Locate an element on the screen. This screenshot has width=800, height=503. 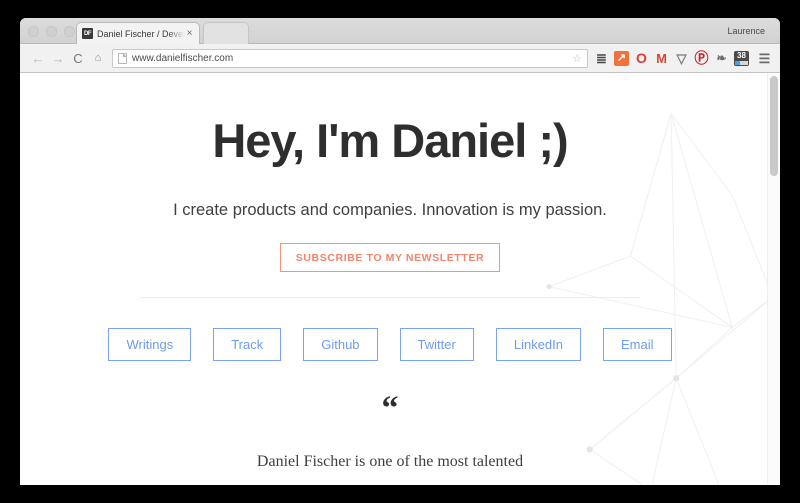
new-tab-button is located at coordinates (226, 33).